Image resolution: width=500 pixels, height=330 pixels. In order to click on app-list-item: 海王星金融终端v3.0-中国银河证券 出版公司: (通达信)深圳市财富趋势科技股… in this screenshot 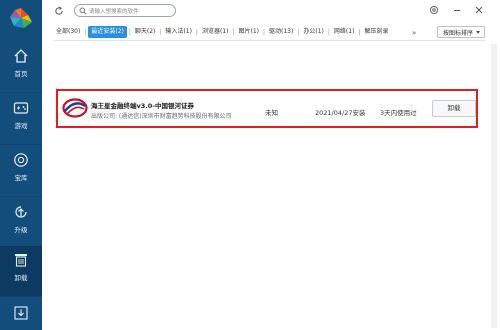, I will do `click(267, 108)`.